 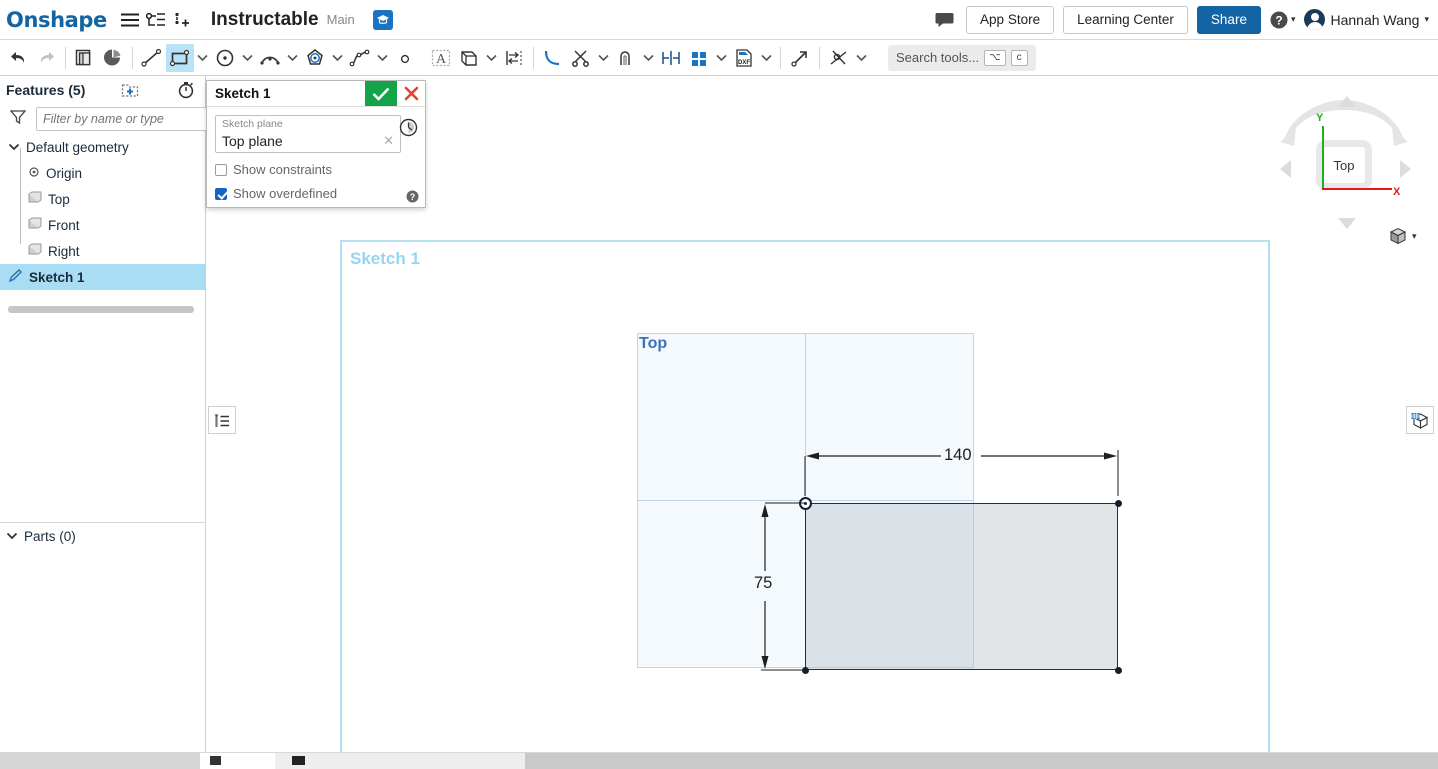 I want to click on text-icon: A, so click(x=441, y=58).